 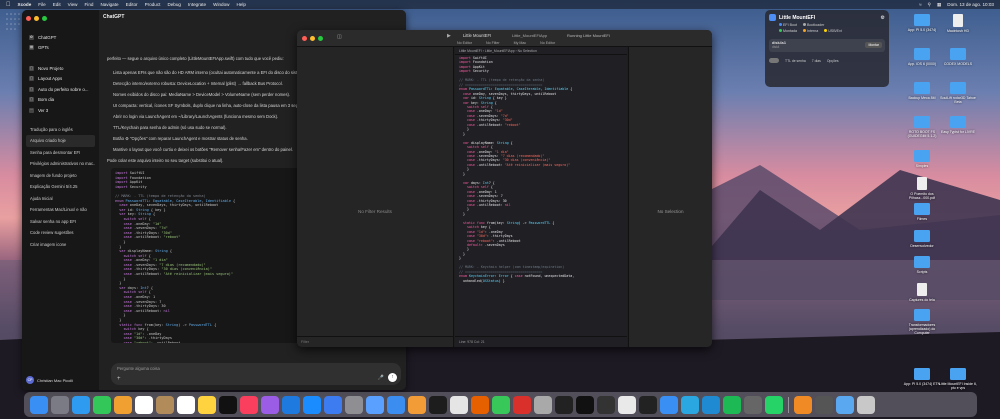 I want to click on dock-icon-safari, so click(x=81, y=404).